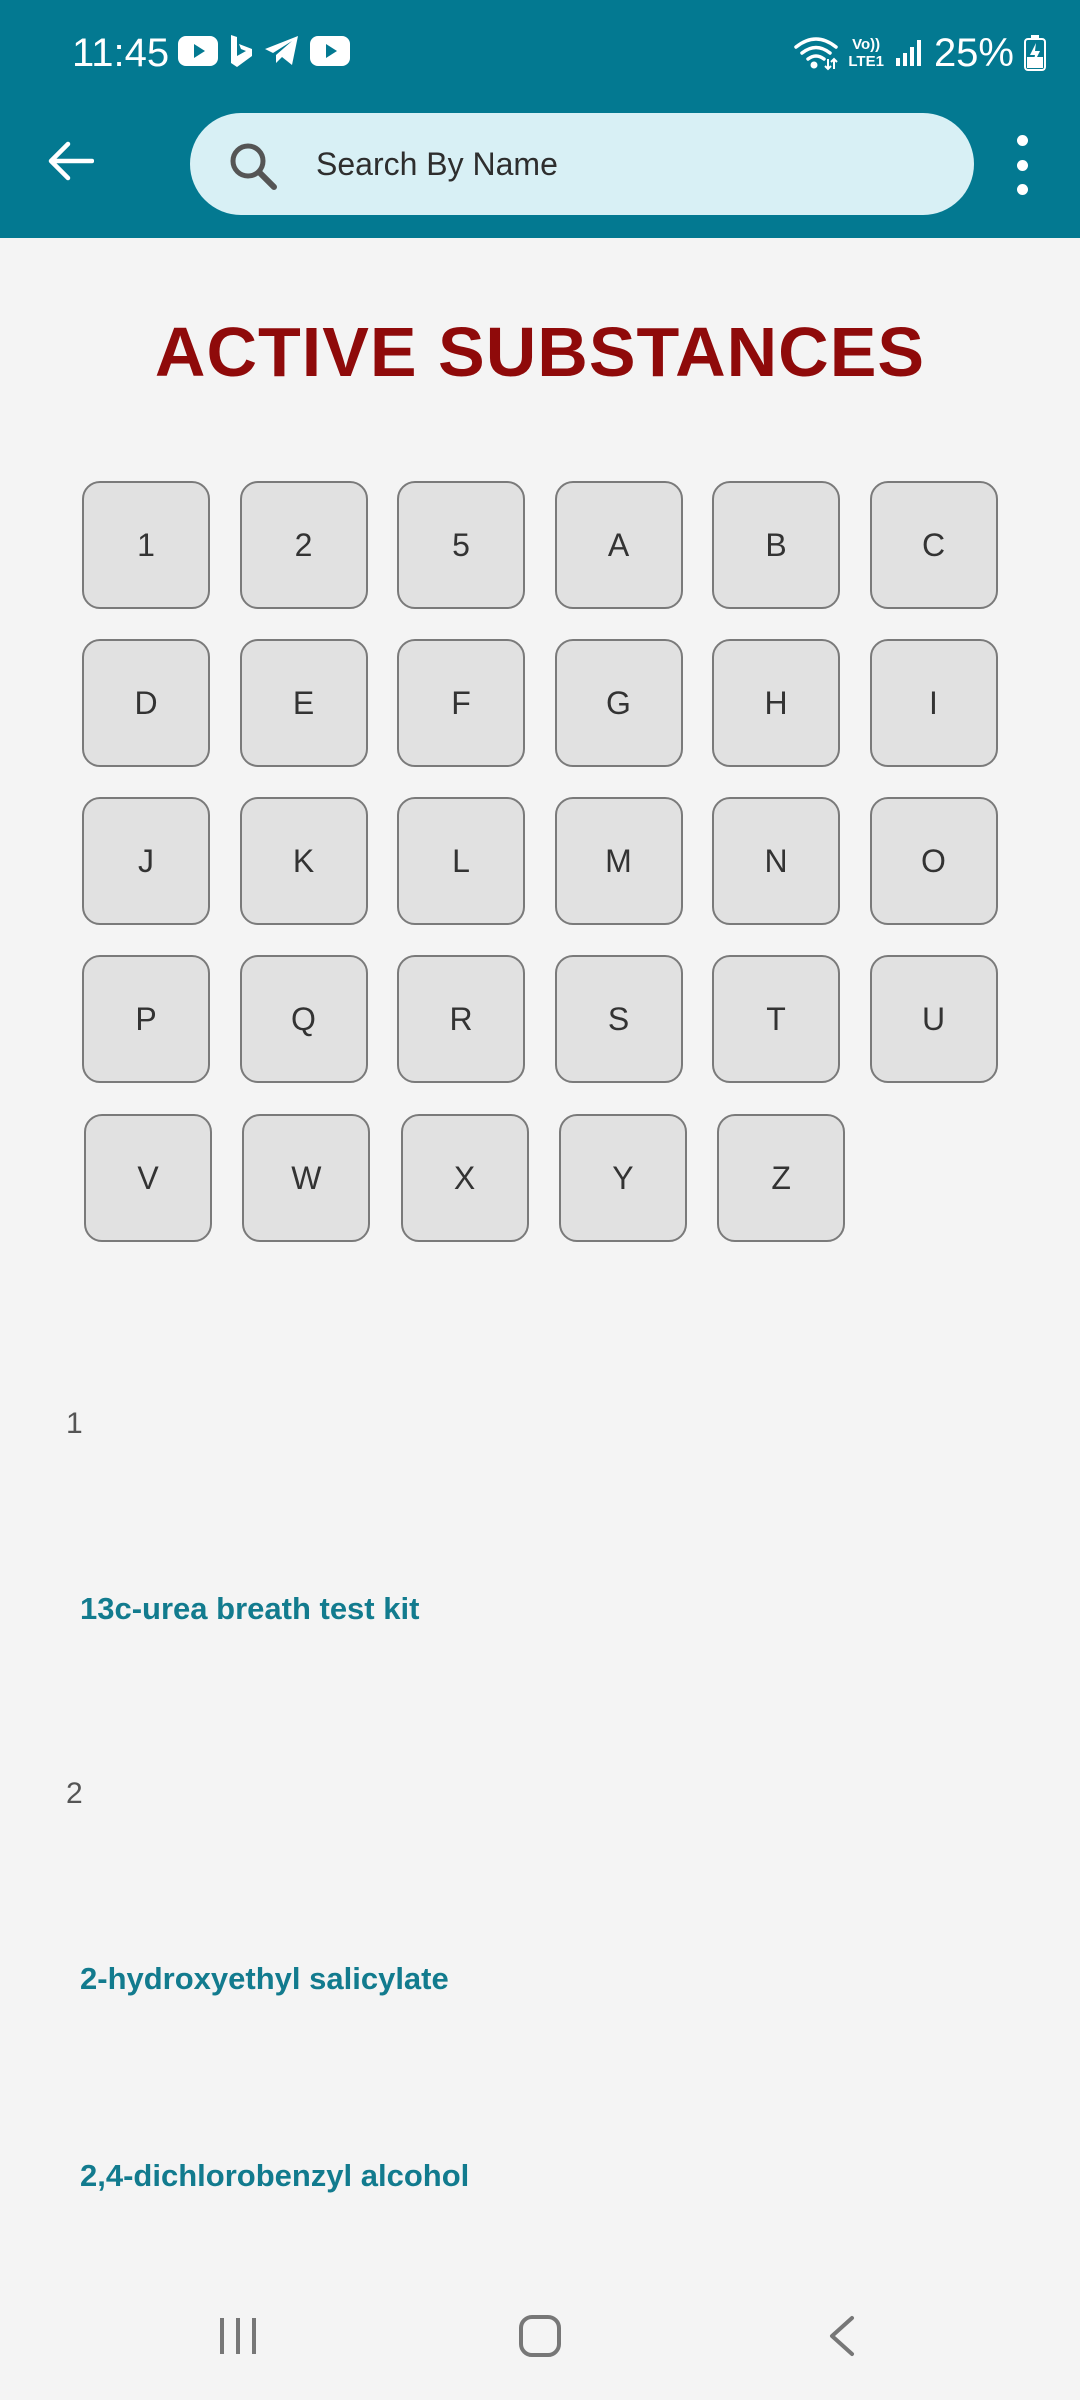 The width and height of the screenshot is (1080, 2400). Describe the element at coordinates (776, 861) in the screenshot. I see `letter-button: N` at that location.